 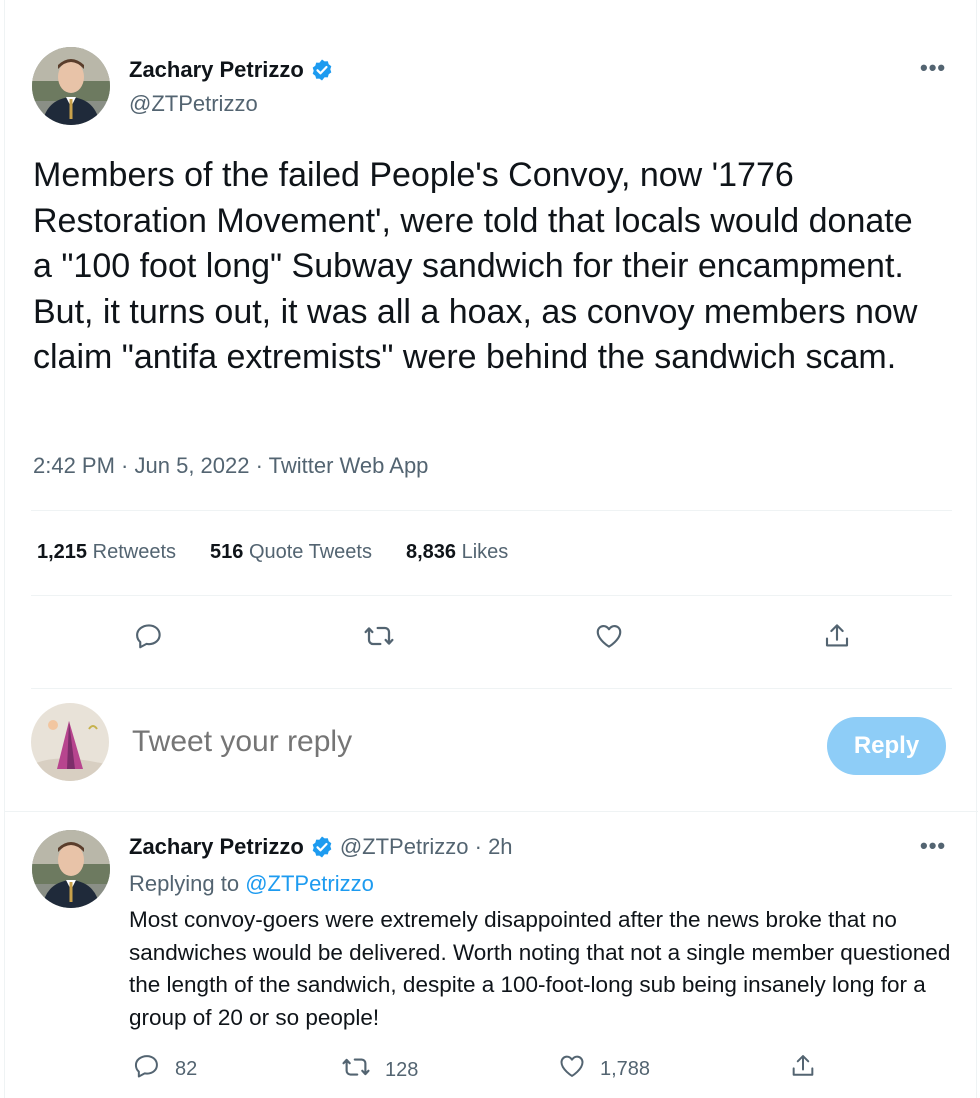 I want to click on tweet-date: Jun 5, 2022, so click(x=192, y=465).